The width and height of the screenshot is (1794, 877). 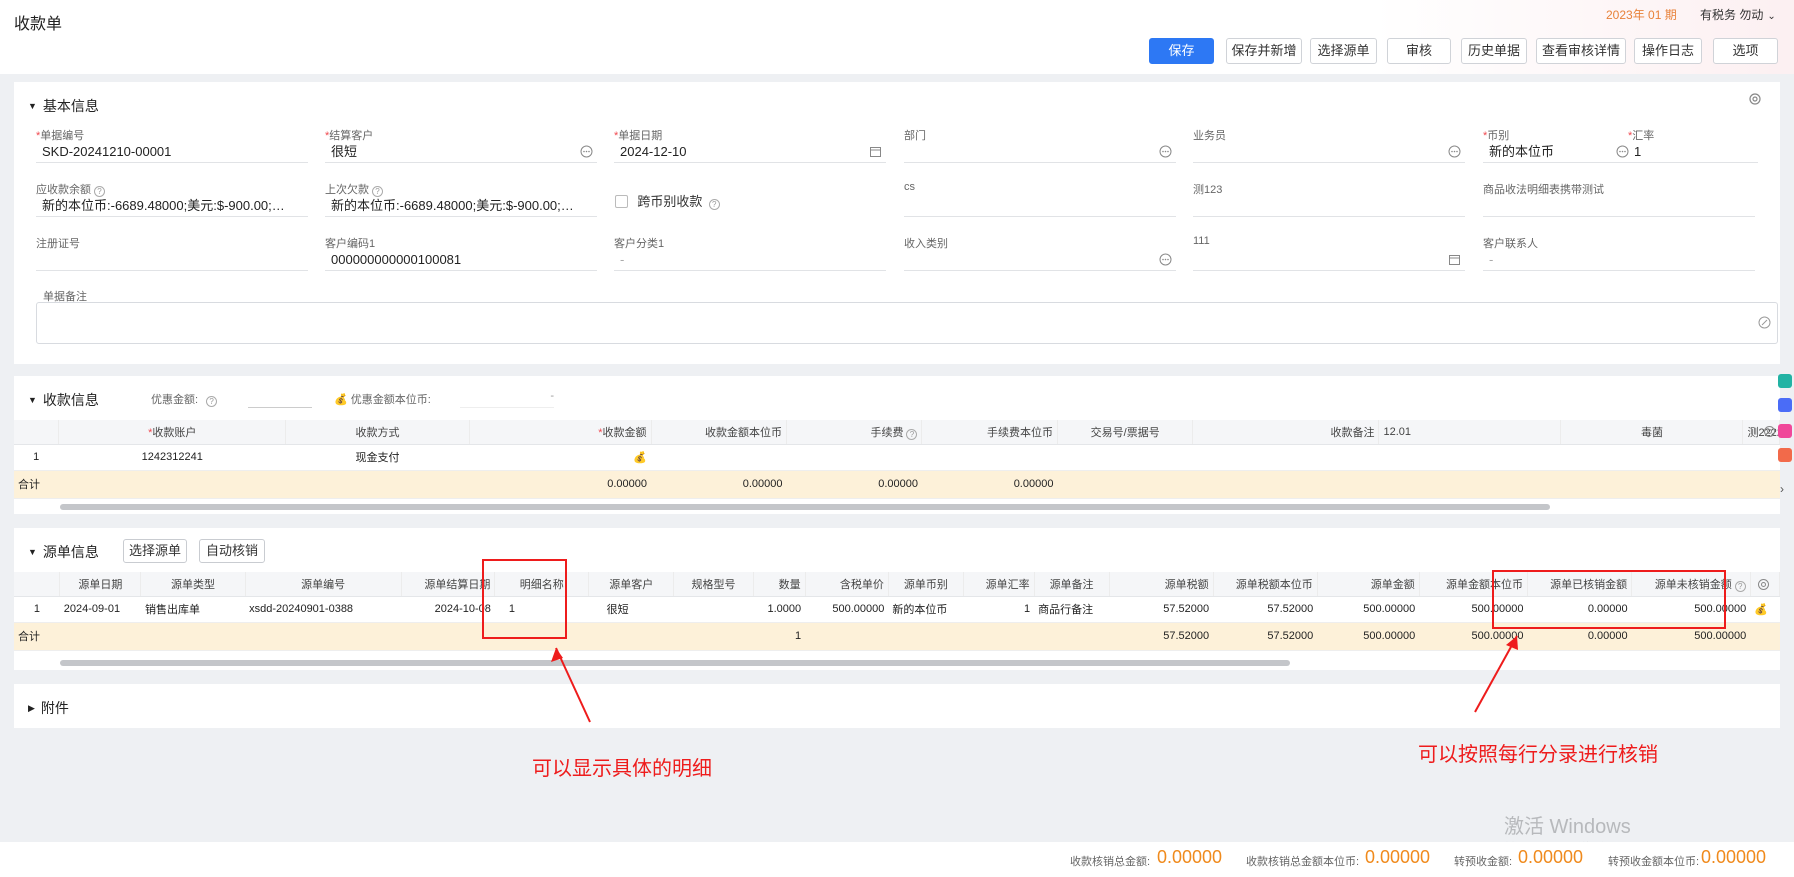 I want to click on message-side-icon, so click(x=1785, y=431).